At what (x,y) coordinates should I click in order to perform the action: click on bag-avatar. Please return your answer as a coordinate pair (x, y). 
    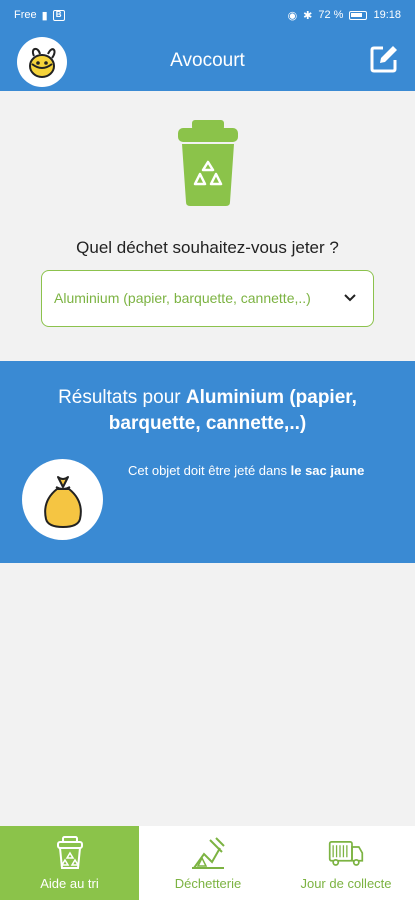
    Looking at the image, I should click on (62, 499).